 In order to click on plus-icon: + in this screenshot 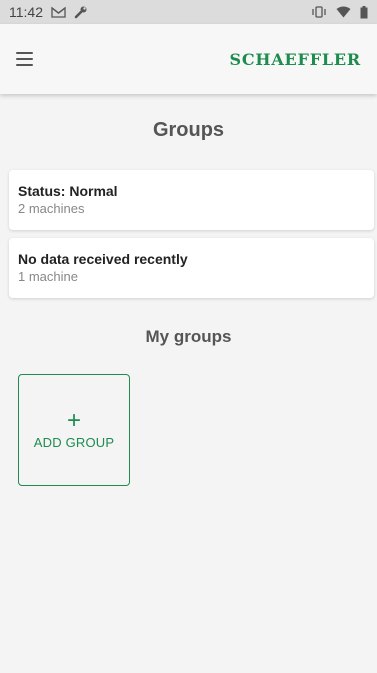, I will do `click(73, 420)`.